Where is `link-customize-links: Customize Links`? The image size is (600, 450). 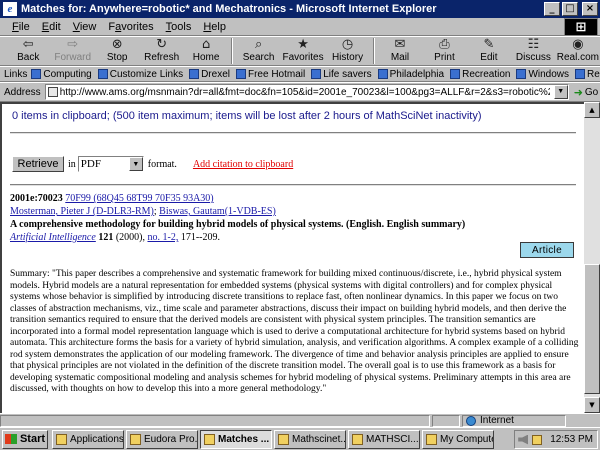
link-customize-links: Customize Links is located at coordinates (140, 74).